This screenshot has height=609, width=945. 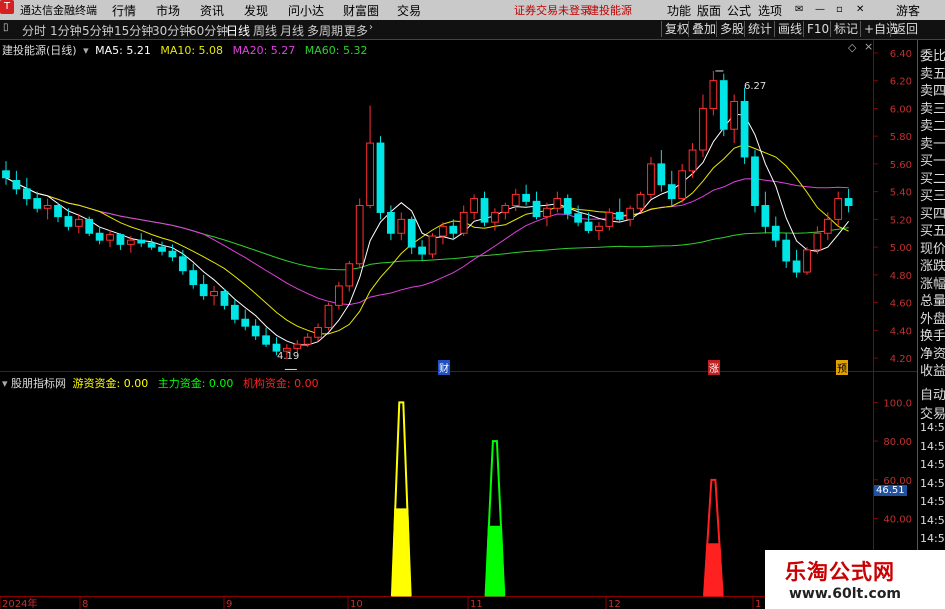 What do you see at coordinates (897, 442) in the screenshot?
I see `indicator-axis-label: 80.00` at bounding box center [897, 442].